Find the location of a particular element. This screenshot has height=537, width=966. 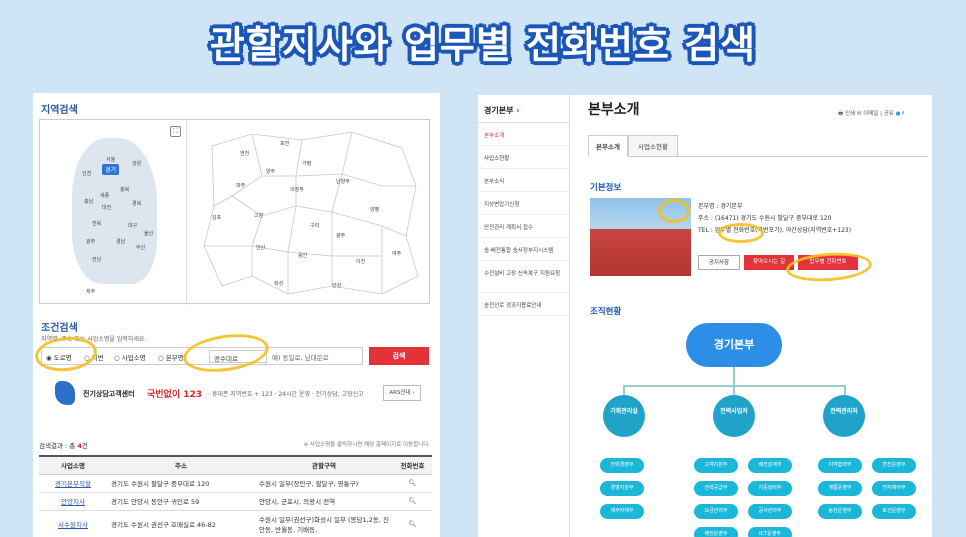

email-label: 이메일 is located at coordinates (870, 114).